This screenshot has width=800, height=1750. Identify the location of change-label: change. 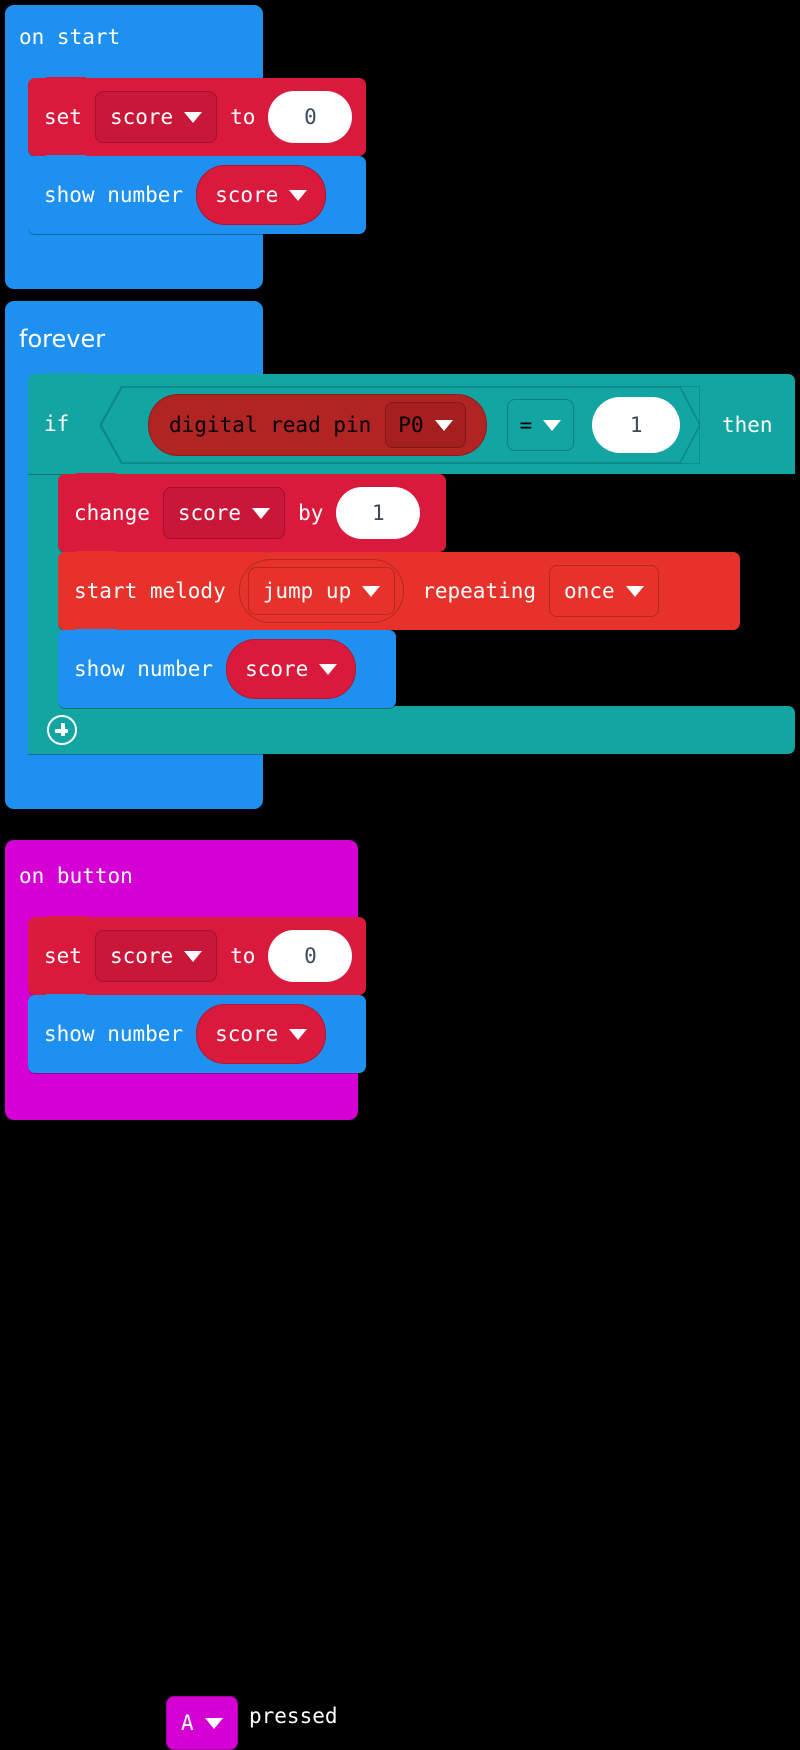
(112, 512).